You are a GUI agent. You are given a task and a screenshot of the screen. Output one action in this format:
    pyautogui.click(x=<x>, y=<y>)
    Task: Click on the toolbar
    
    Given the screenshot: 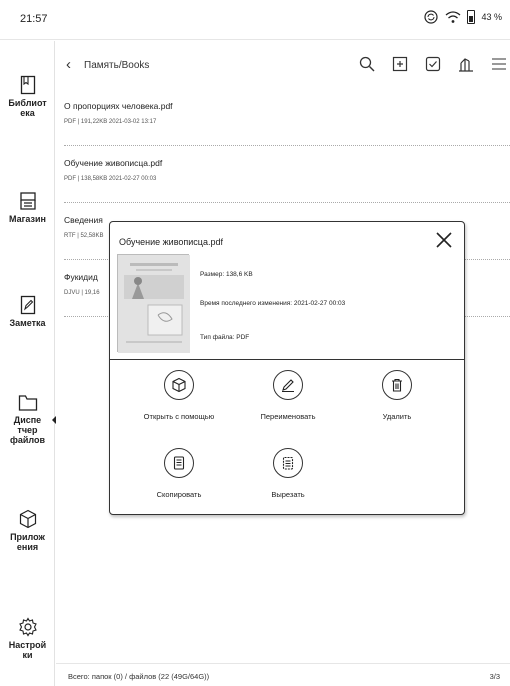 What is the action you would take?
    pyautogui.click(x=433, y=64)
    